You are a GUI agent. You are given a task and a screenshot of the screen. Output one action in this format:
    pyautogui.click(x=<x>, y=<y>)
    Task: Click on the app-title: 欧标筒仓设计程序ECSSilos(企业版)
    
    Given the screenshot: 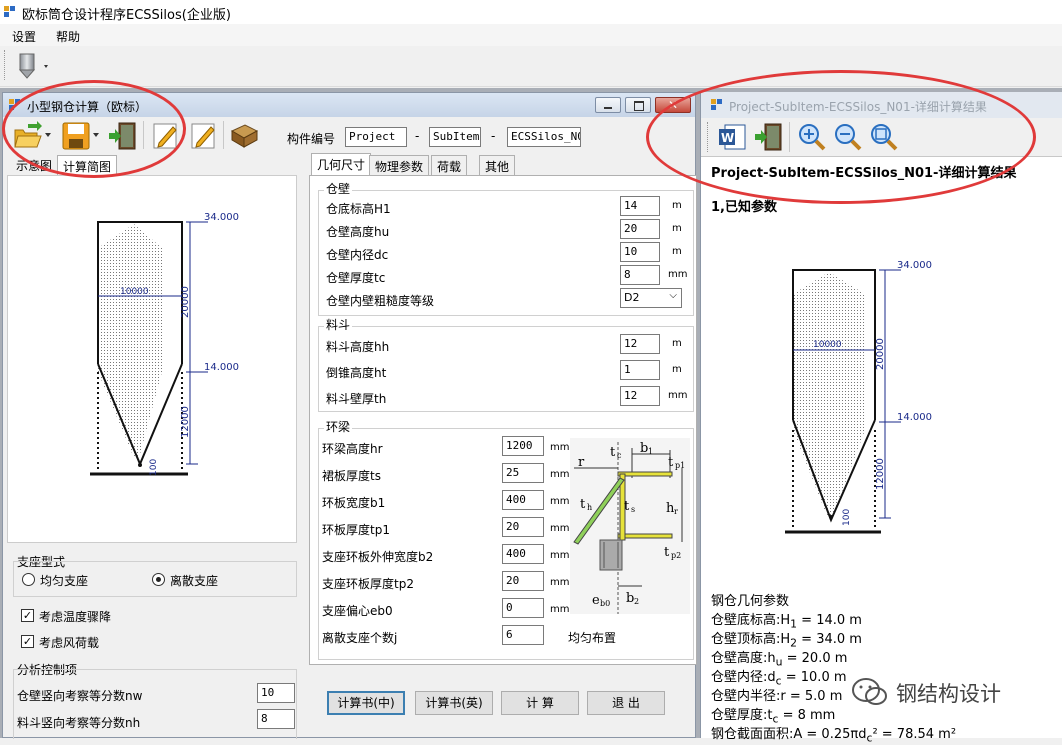 What is the action you would take?
    pyautogui.click(x=126, y=15)
    